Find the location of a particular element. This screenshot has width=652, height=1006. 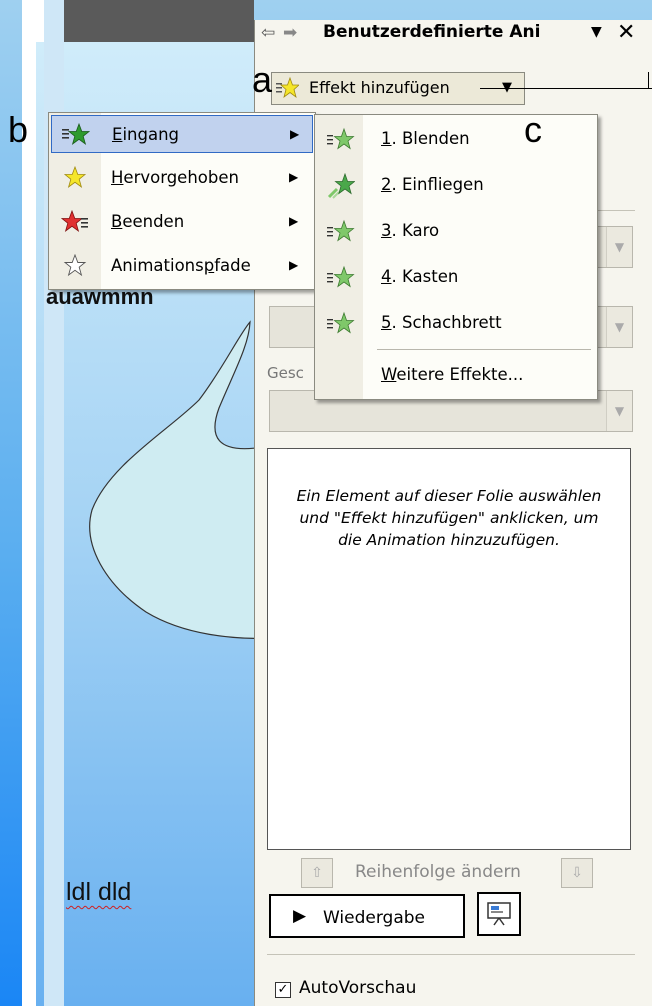

task-pane-title-bar: ⇦ ➡ Benutzerdefinierte Ani ▼ ✕ is located at coordinates (453, 34).